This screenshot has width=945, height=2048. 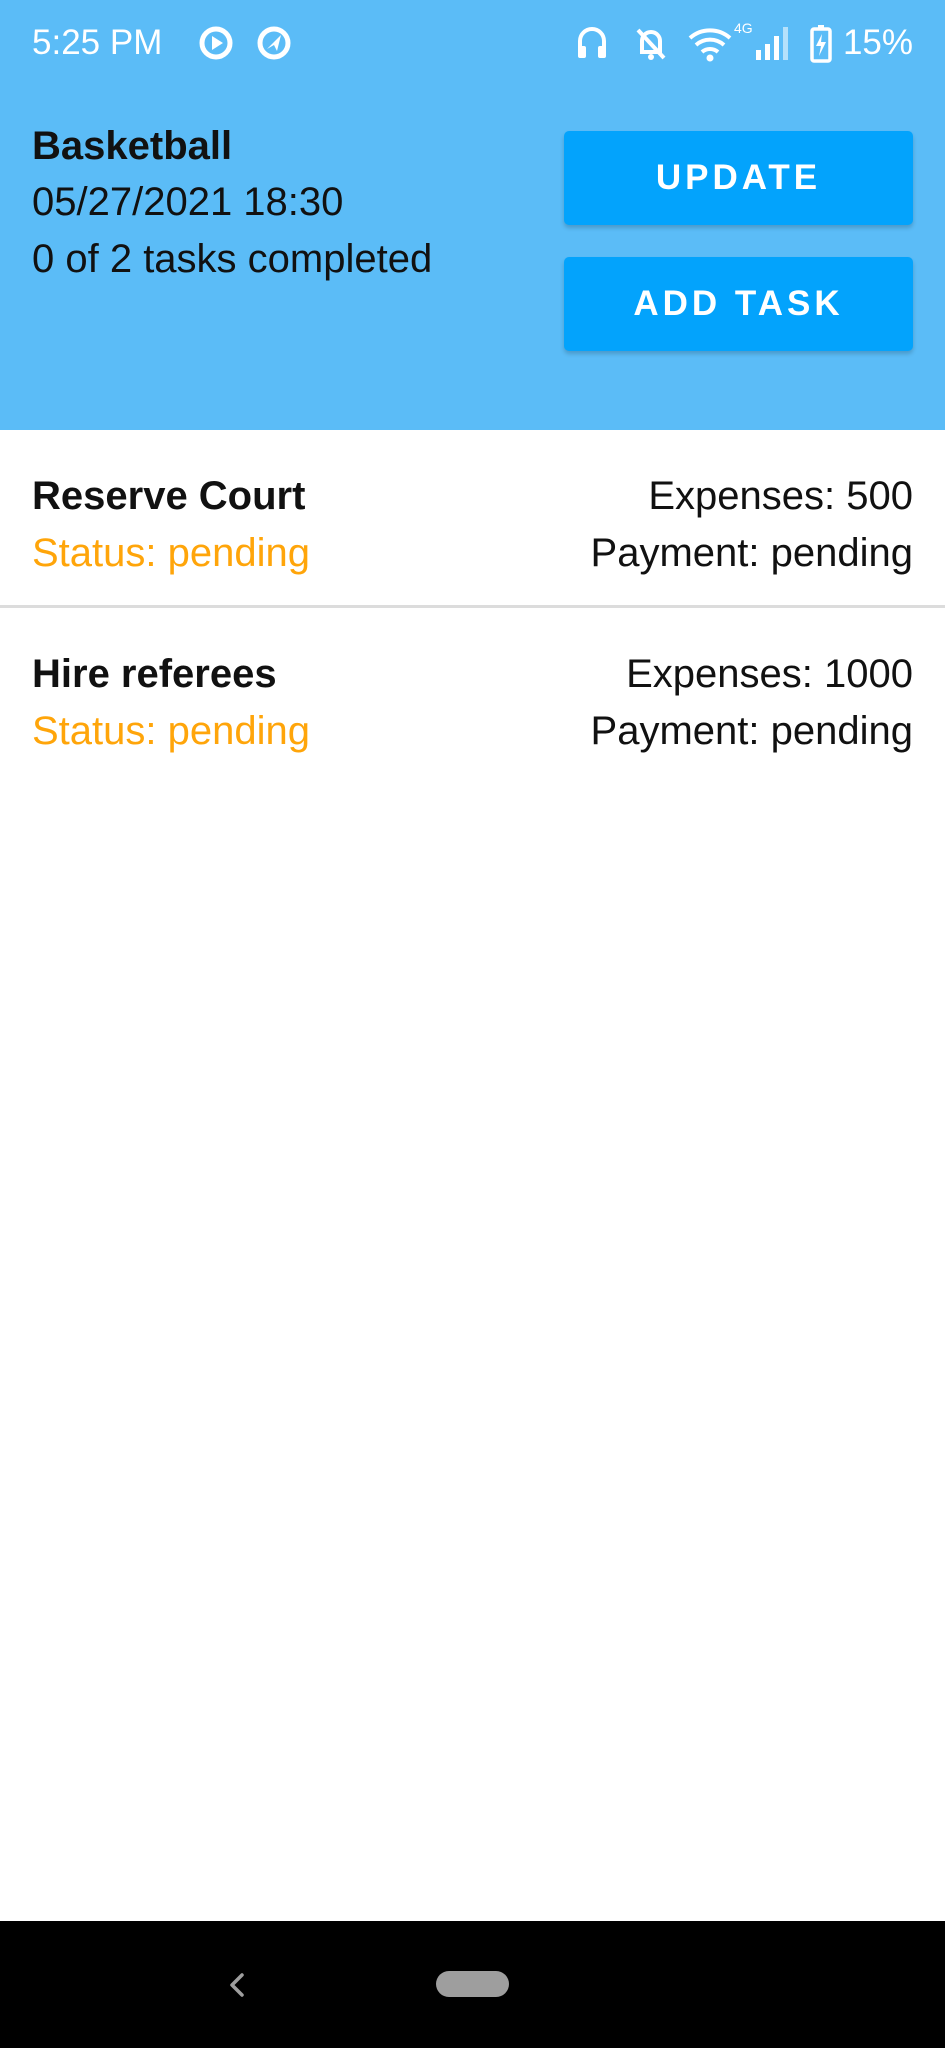 I want to click on event-title: Basketball, so click(x=132, y=146).